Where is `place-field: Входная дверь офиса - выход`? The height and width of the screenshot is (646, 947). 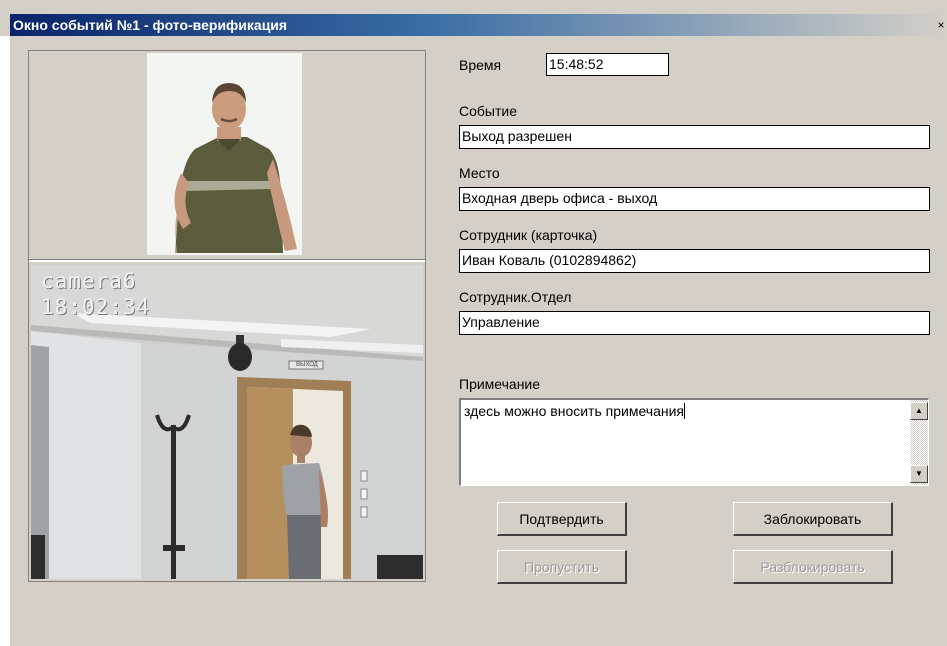
place-field: Входная дверь офиса - выход is located at coordinates (694, 199).